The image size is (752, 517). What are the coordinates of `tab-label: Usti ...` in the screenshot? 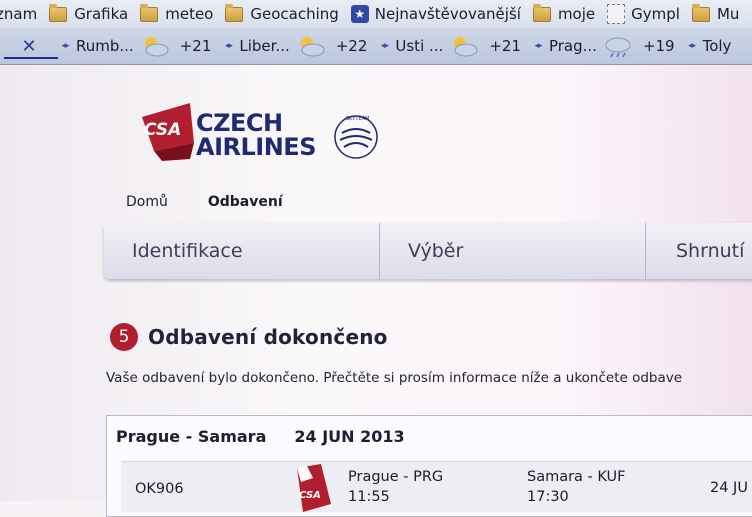 It's located at (419, 46).